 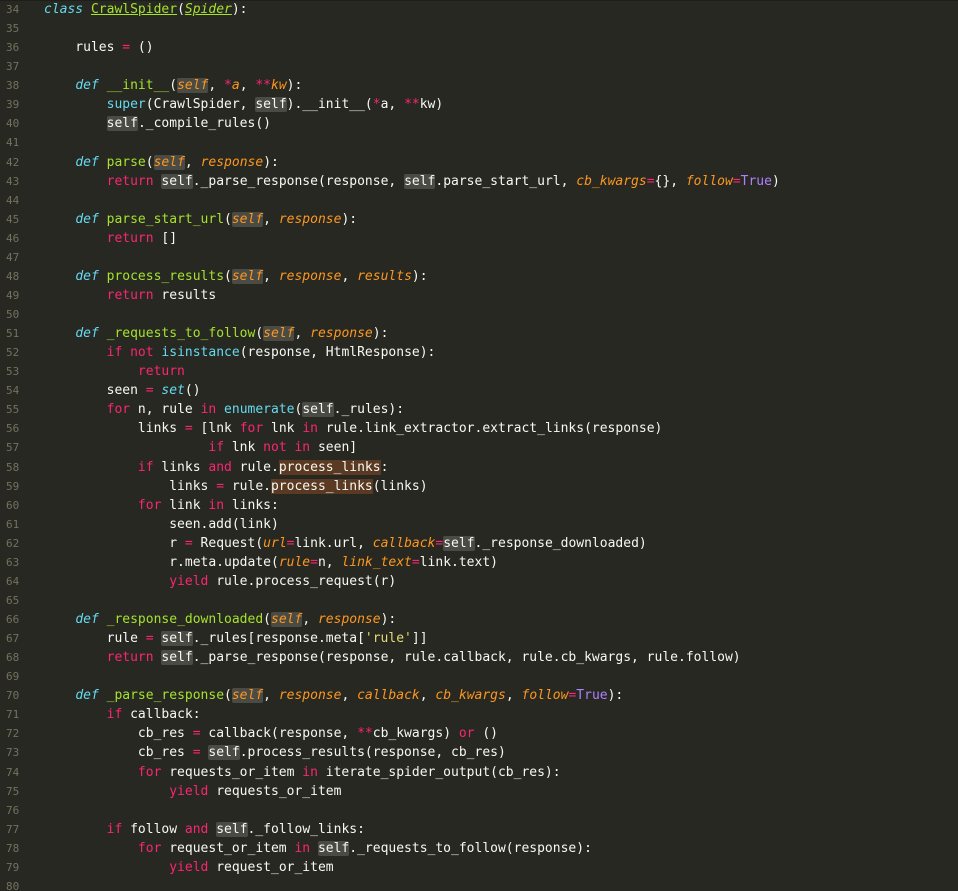 I want to click on code-token: yield, so click(x=189, y=867).